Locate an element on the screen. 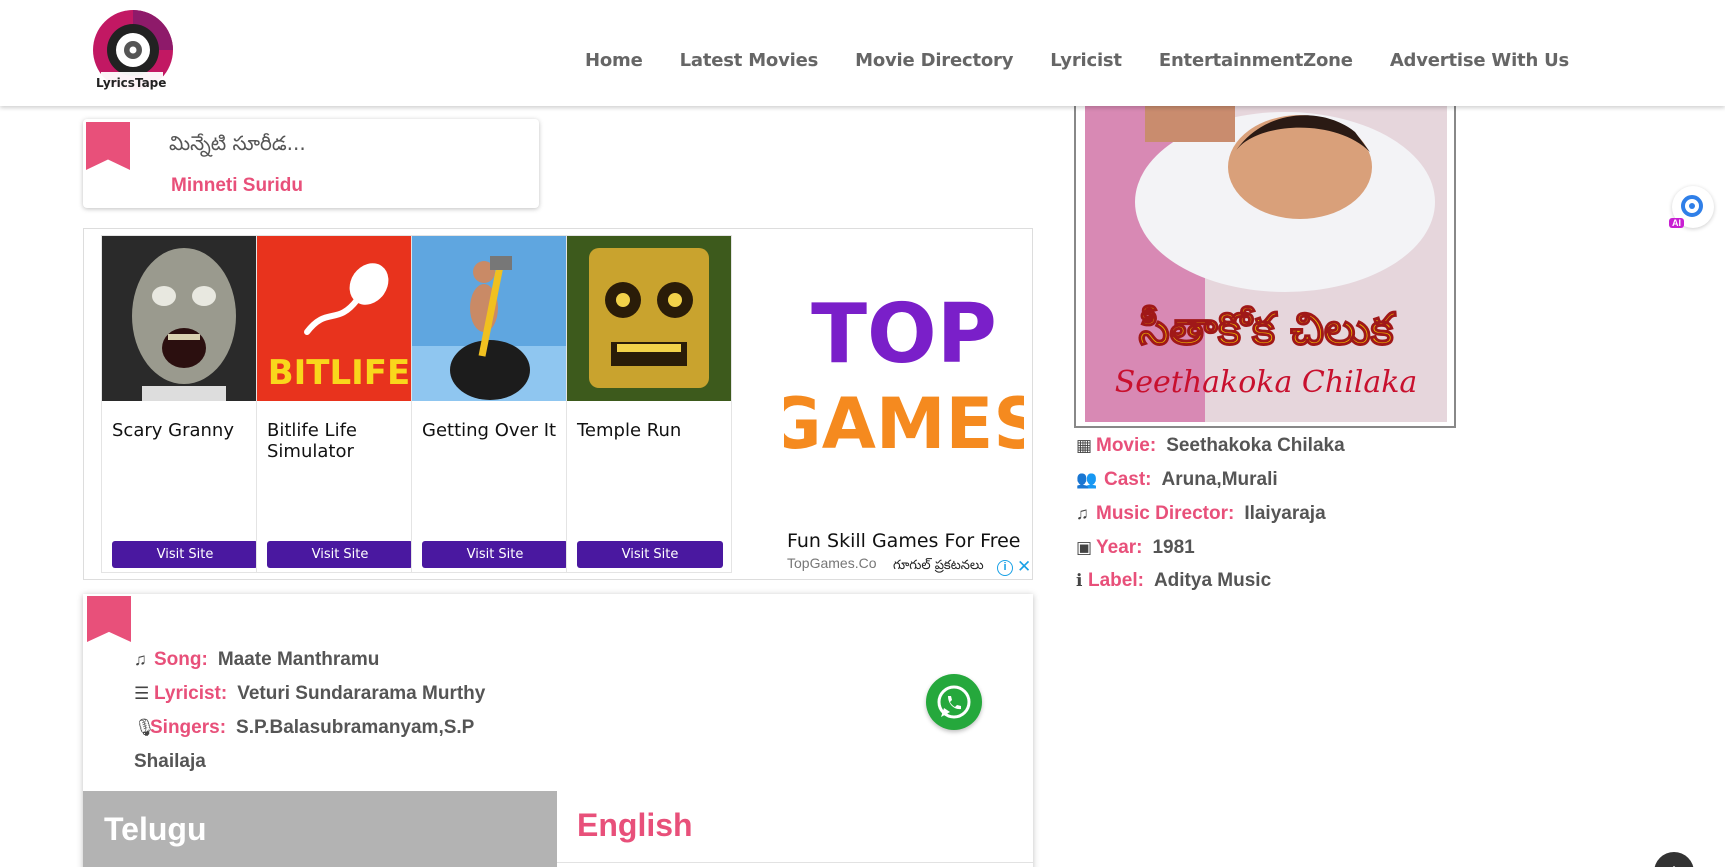 The height and width of the screenshot is (867, 1725). movie-poster: సీతాకోక చిలుక Seethakoka Chilaka is located at coordinates (1265, 254).